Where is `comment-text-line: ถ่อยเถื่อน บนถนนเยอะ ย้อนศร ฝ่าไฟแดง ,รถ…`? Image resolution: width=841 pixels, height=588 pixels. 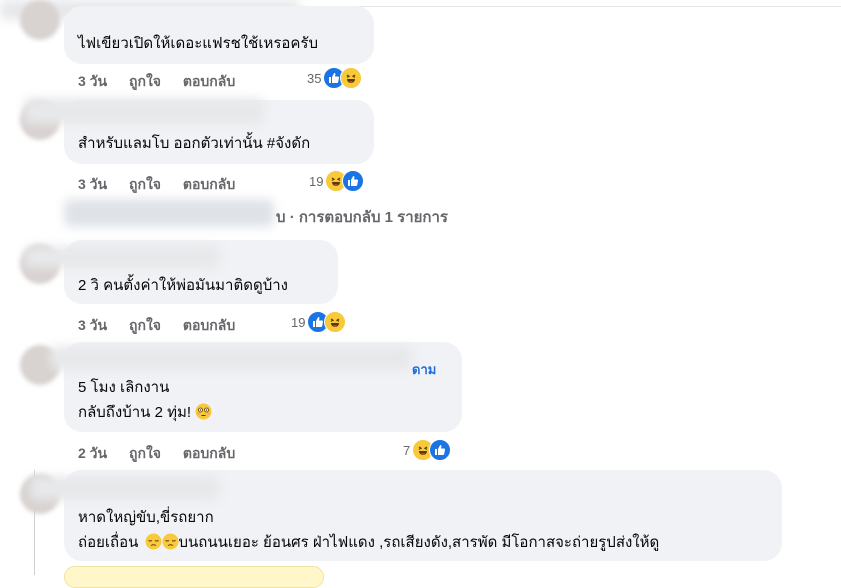
comment-text-line: ถ่อยเถื่อน บนถนนเยอะ ย้อนศร ฝ่าไฟแดง ,รถ… is located at coordinates (369, 542).